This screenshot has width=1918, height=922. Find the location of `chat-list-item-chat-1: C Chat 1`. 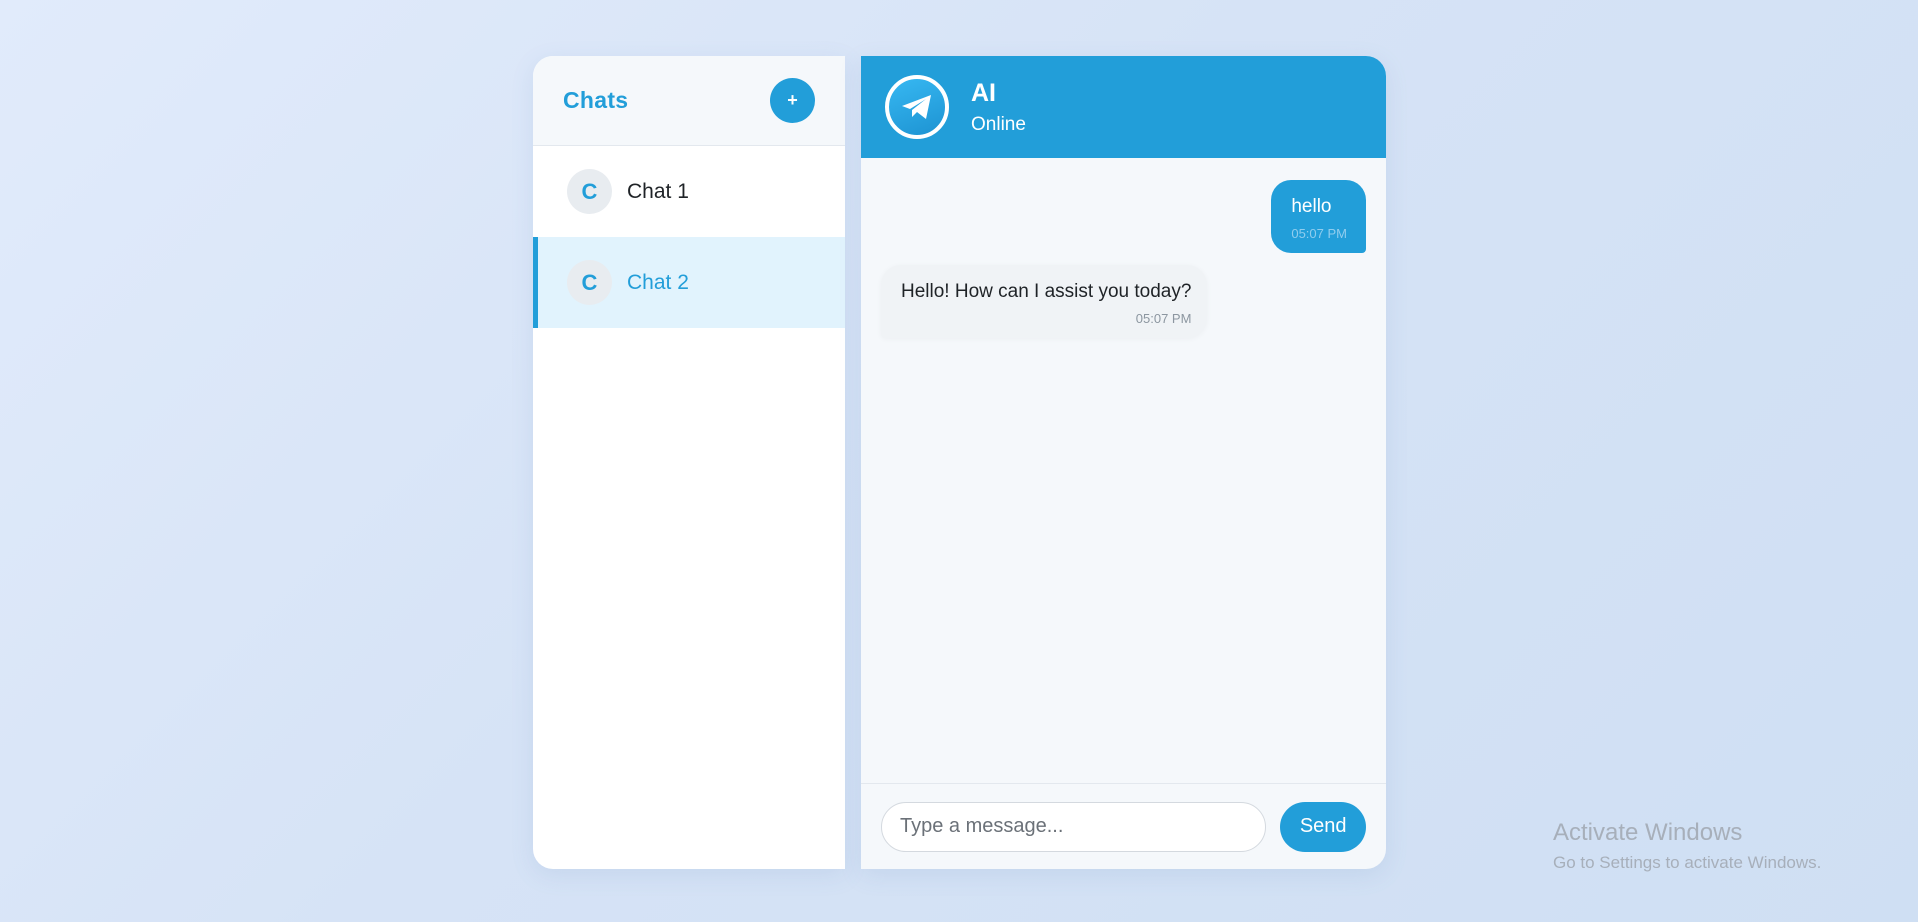

chat-list-item-chat-1: C Chat 1 is located at coordinates (689, 191).